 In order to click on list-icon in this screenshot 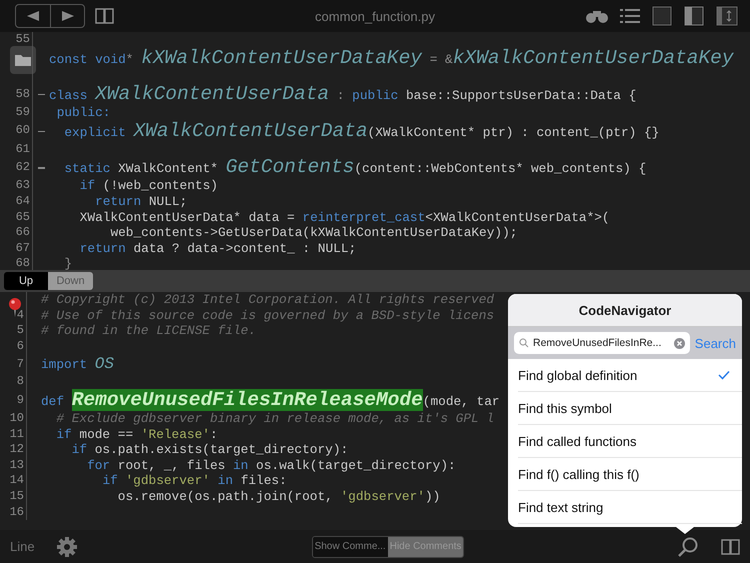, I will do `click(630, 16)`.